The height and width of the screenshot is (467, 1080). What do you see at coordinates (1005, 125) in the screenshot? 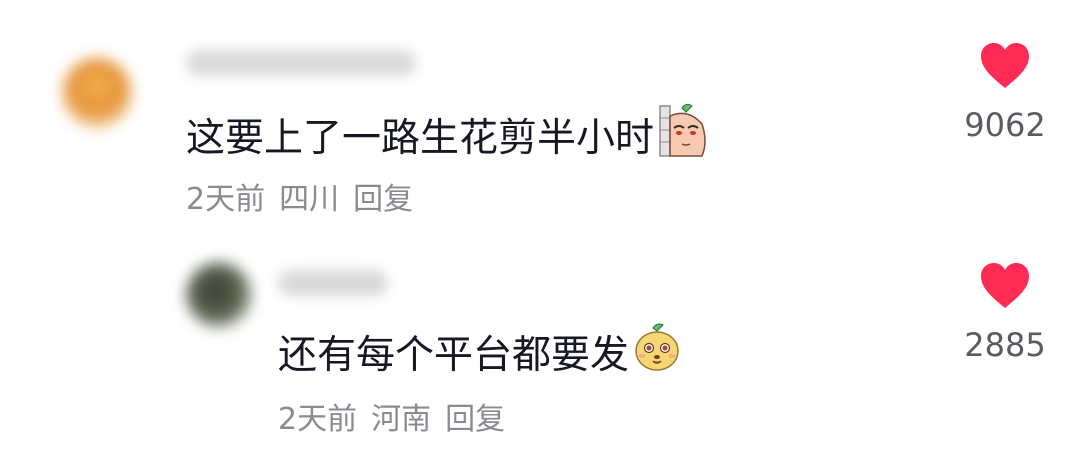
I see `like-count: 9062` at bounding box center [1005, 125].